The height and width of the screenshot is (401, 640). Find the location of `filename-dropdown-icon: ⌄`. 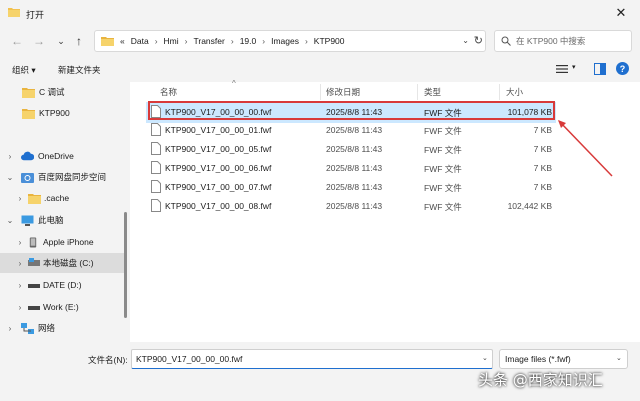

filename-dropdown-icon: ⌄ is located at coordinates (485, 358).